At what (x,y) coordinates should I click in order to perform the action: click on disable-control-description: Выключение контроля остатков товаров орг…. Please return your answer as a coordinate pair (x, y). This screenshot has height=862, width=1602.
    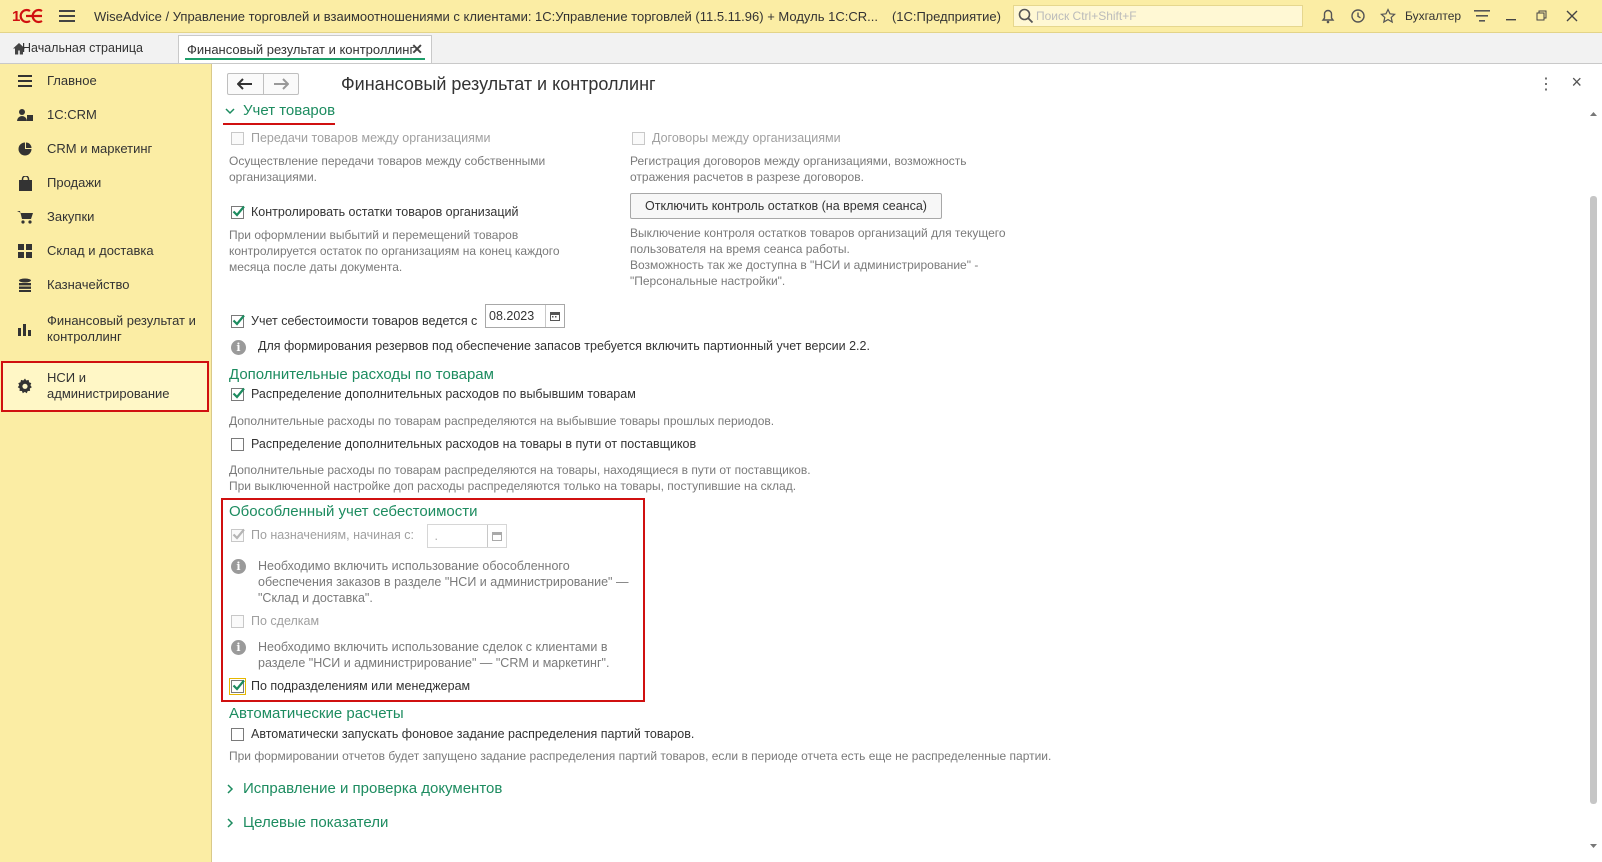
    Looking at the image, I should click on (818, 257).